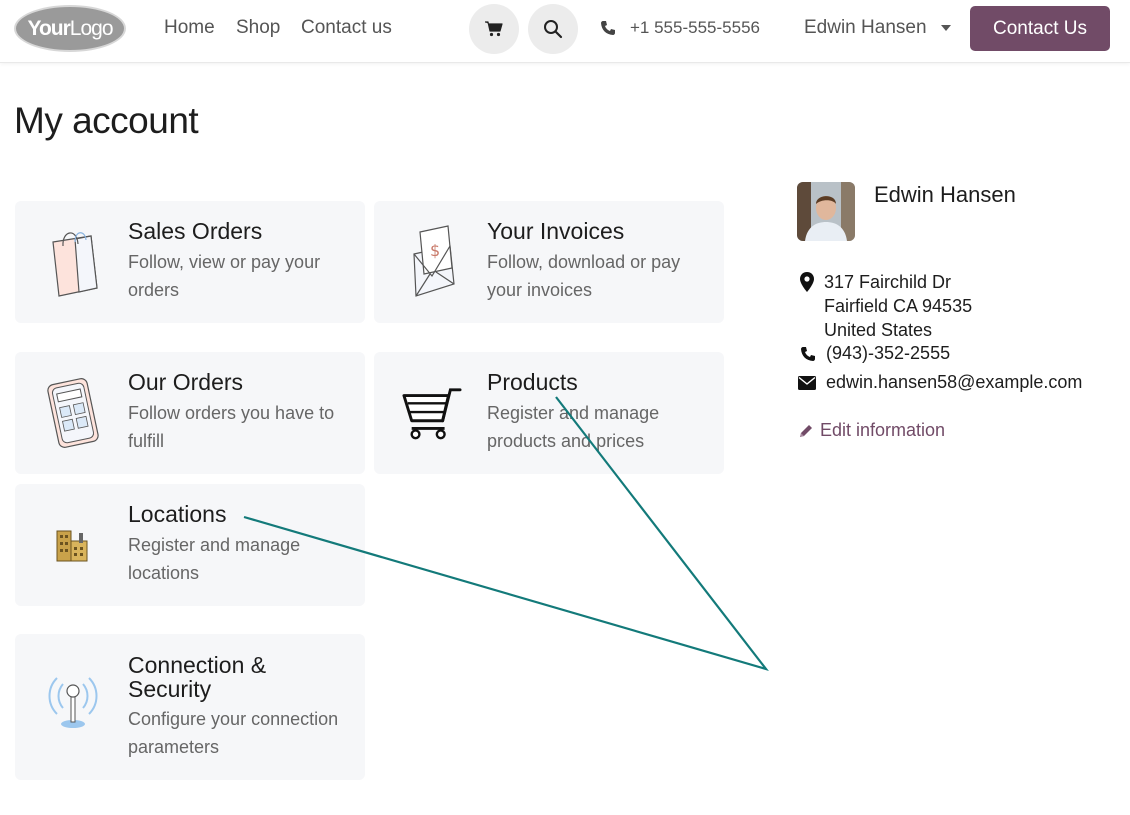 The image size is (1130, 815). I want to click on profile-email: edwin.hansen58@example.com, so click(940, 382).